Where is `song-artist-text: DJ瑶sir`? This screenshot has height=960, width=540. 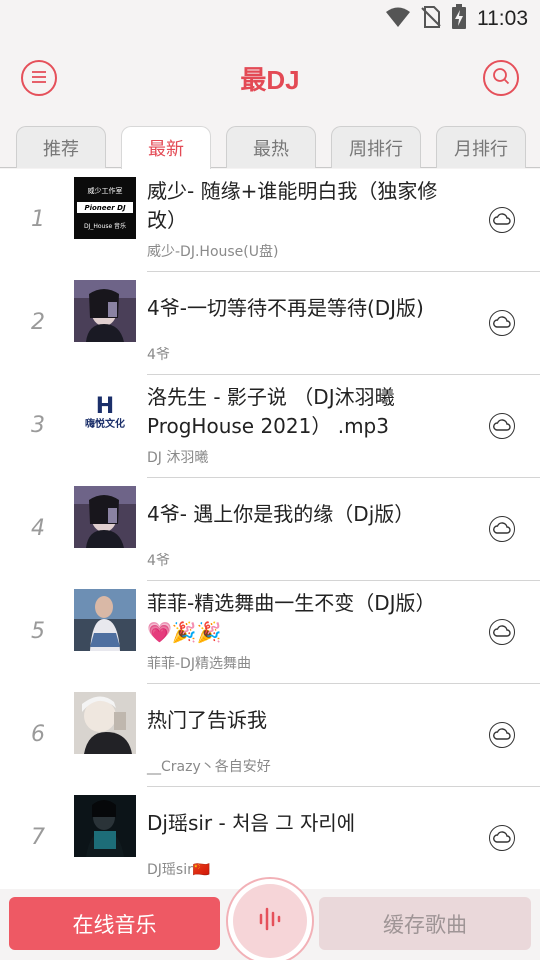 song-artist-text: DJ瑶sir is located at coordinates (170, 870).